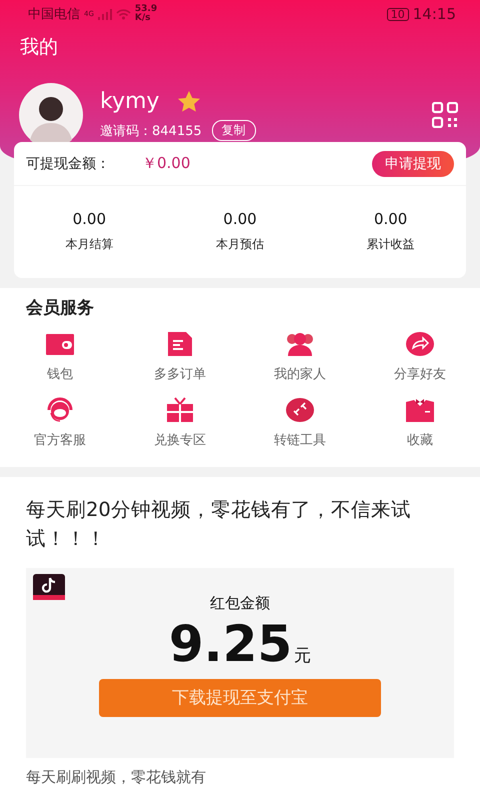 This screenshot has height=800, width=480. I want to click on battery-text: 10, so click(397, 14).